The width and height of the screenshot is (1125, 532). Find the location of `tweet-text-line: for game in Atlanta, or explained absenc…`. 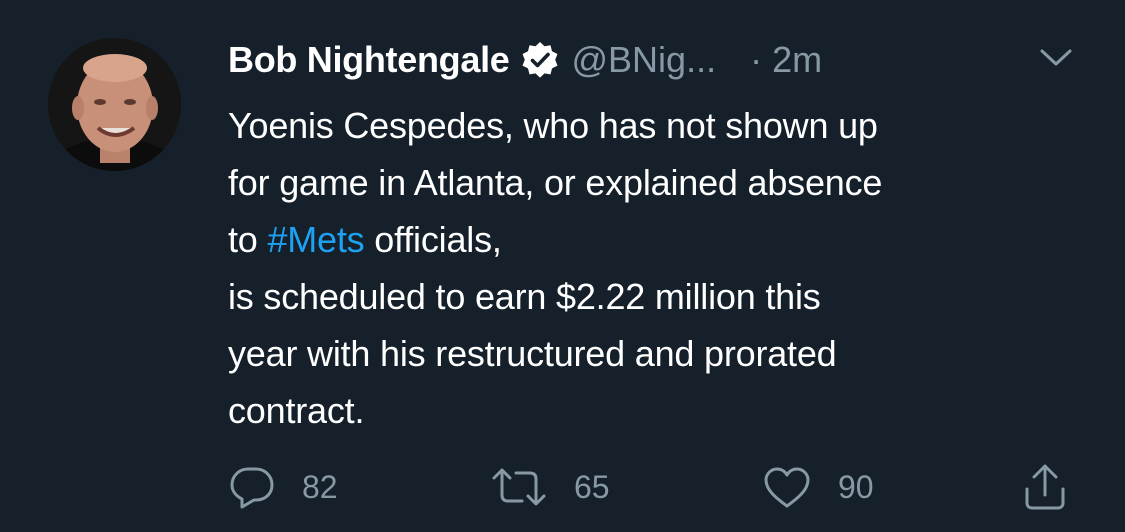

tweet-text-line: for game in Atlanta, or explained absenc… is located at coordinates (555, 182).